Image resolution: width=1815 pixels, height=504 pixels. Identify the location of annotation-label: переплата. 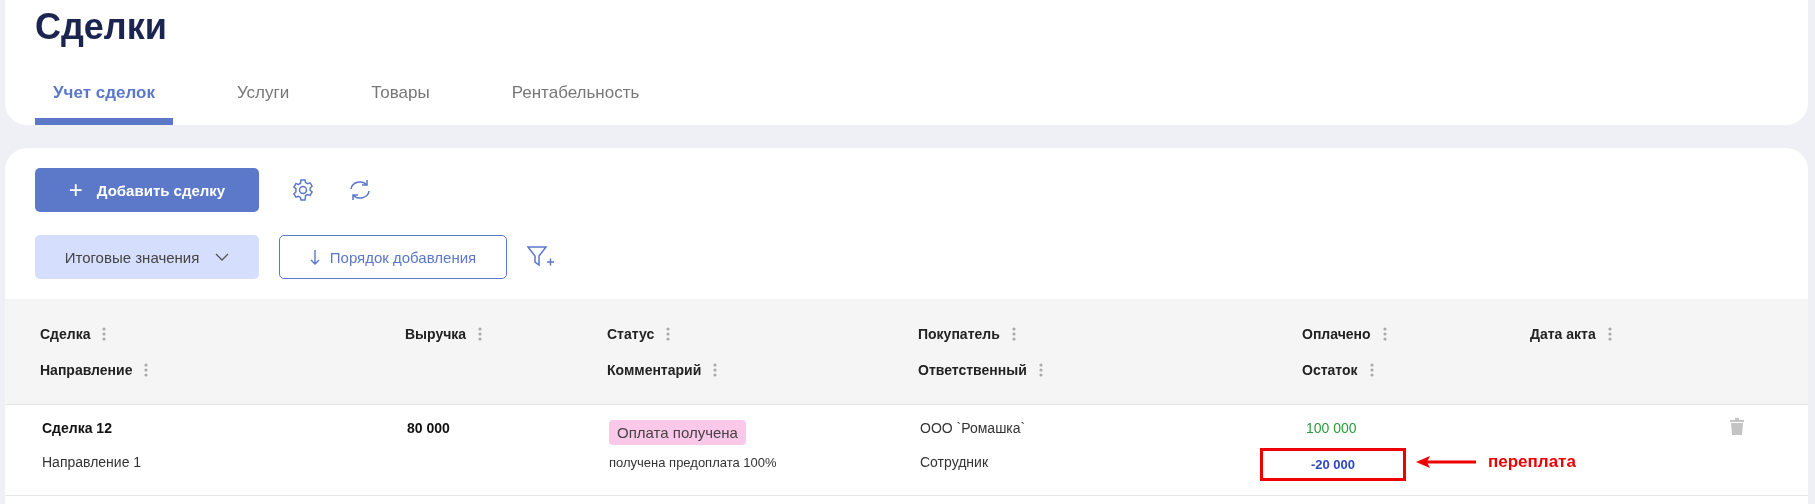
(1532, 461).